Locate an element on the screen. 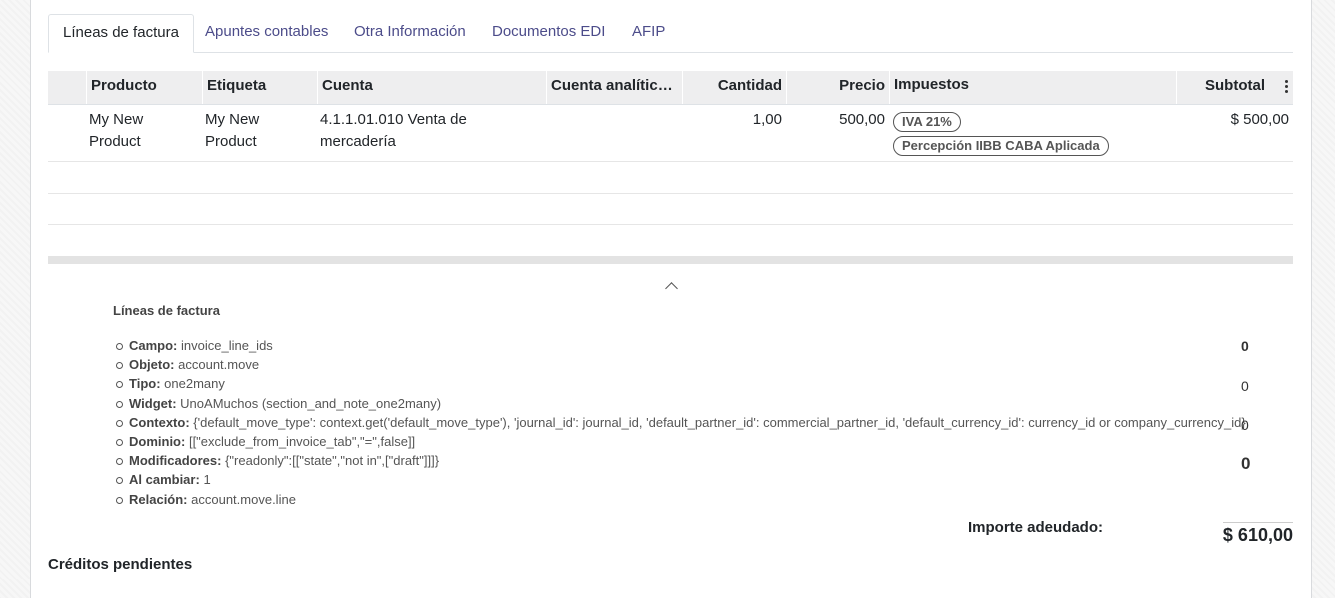  cell-precio: 500,00 is located at coordinates (862, 119).